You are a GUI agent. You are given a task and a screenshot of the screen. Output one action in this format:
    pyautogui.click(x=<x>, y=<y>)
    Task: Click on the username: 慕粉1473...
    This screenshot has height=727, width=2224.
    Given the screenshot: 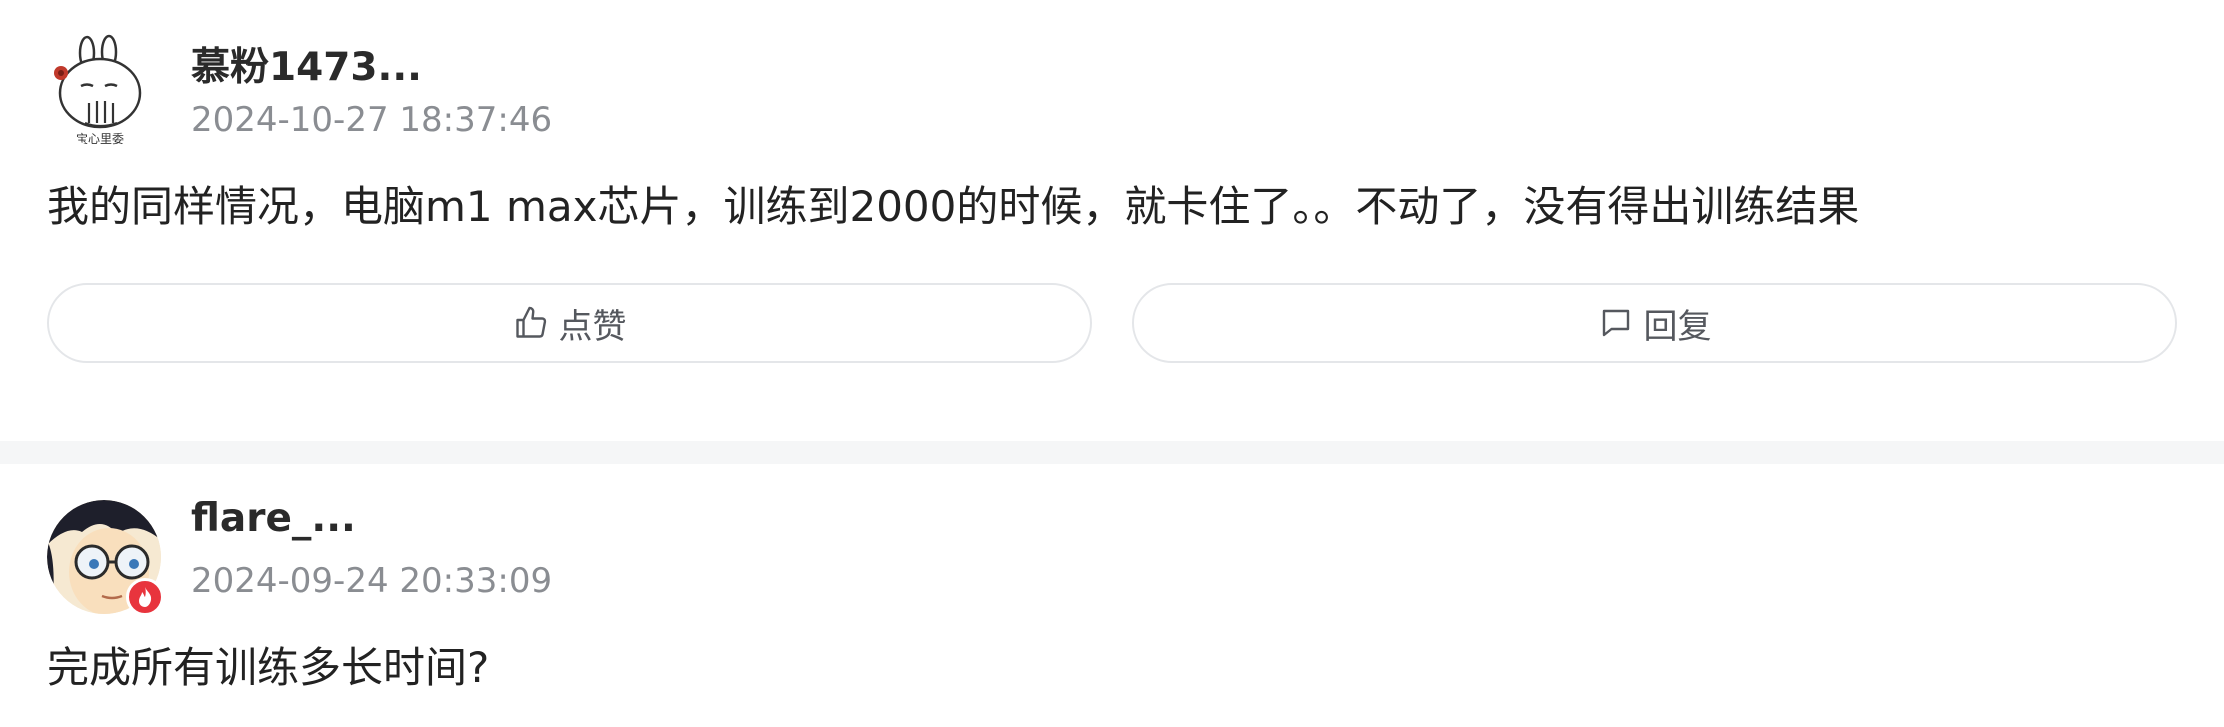 What is the action you would take?
    pyautogui.click(x=306, y=64)
    